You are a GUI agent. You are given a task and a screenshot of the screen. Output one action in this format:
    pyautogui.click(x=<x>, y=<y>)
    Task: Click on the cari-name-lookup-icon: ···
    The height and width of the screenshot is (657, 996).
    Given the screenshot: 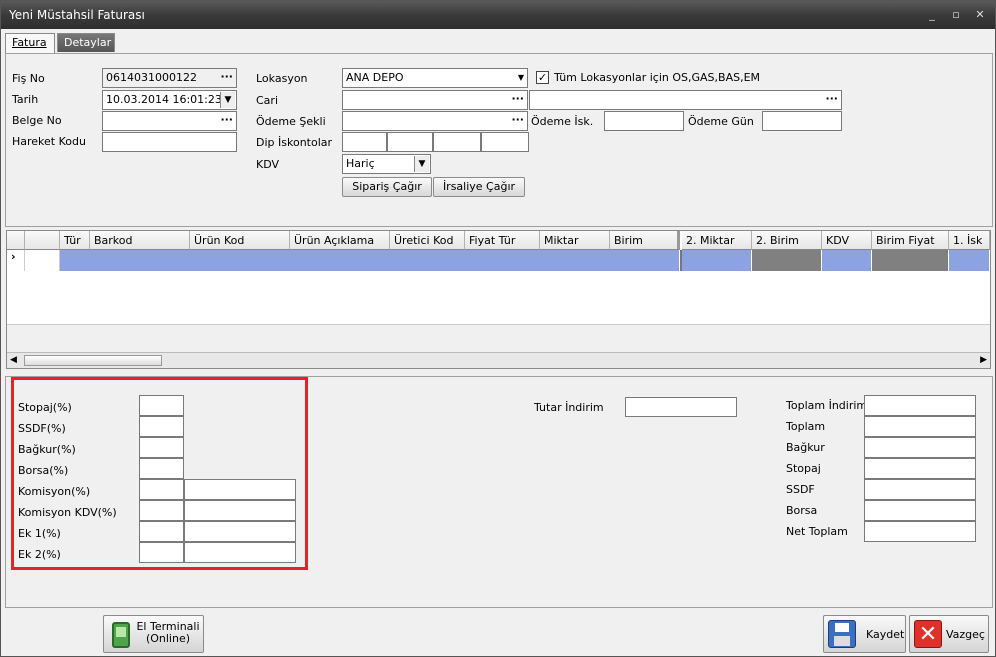 What is the action you would take?
    pyautogui.click(x=831, y=99)
    